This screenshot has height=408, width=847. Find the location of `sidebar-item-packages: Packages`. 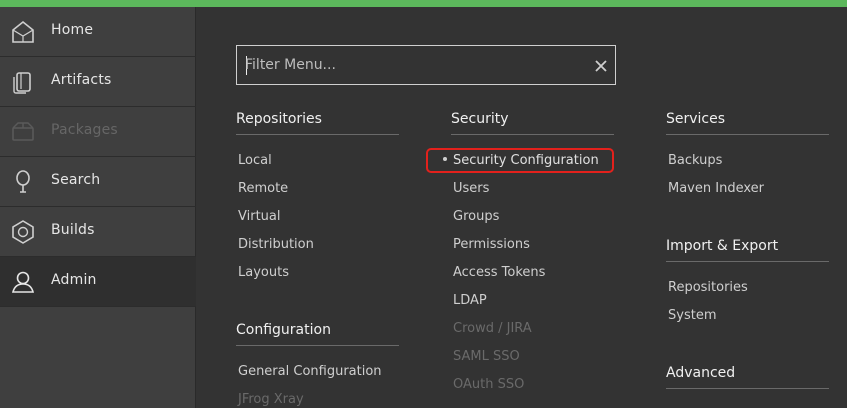

sidebar-item-packages: Packages is located at coordinates (98, 132).